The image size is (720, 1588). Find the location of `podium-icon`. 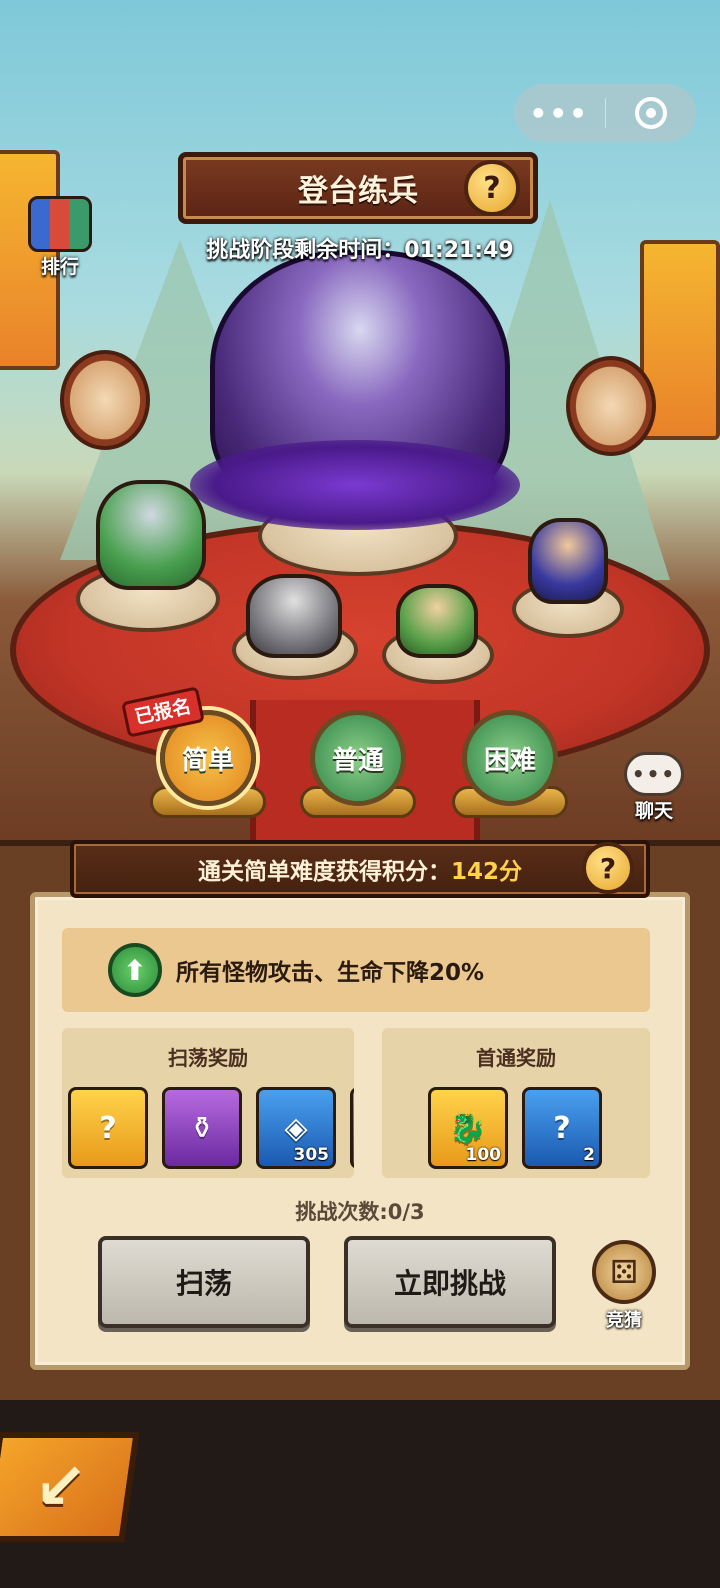

podium-icon is located at coordinates (60, 224).